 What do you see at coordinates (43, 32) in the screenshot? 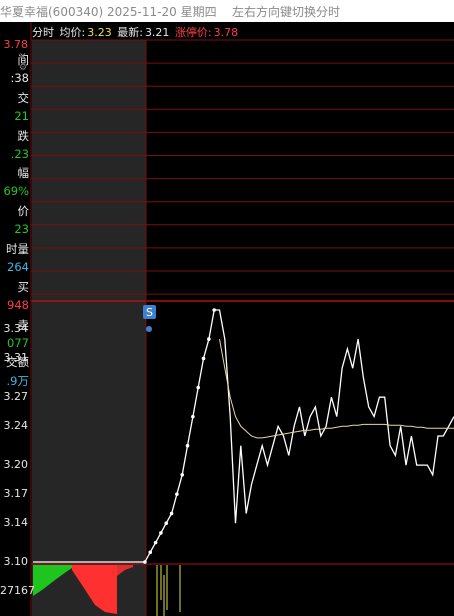
I see `info-label: 分时` at bounding box center [43, 32].